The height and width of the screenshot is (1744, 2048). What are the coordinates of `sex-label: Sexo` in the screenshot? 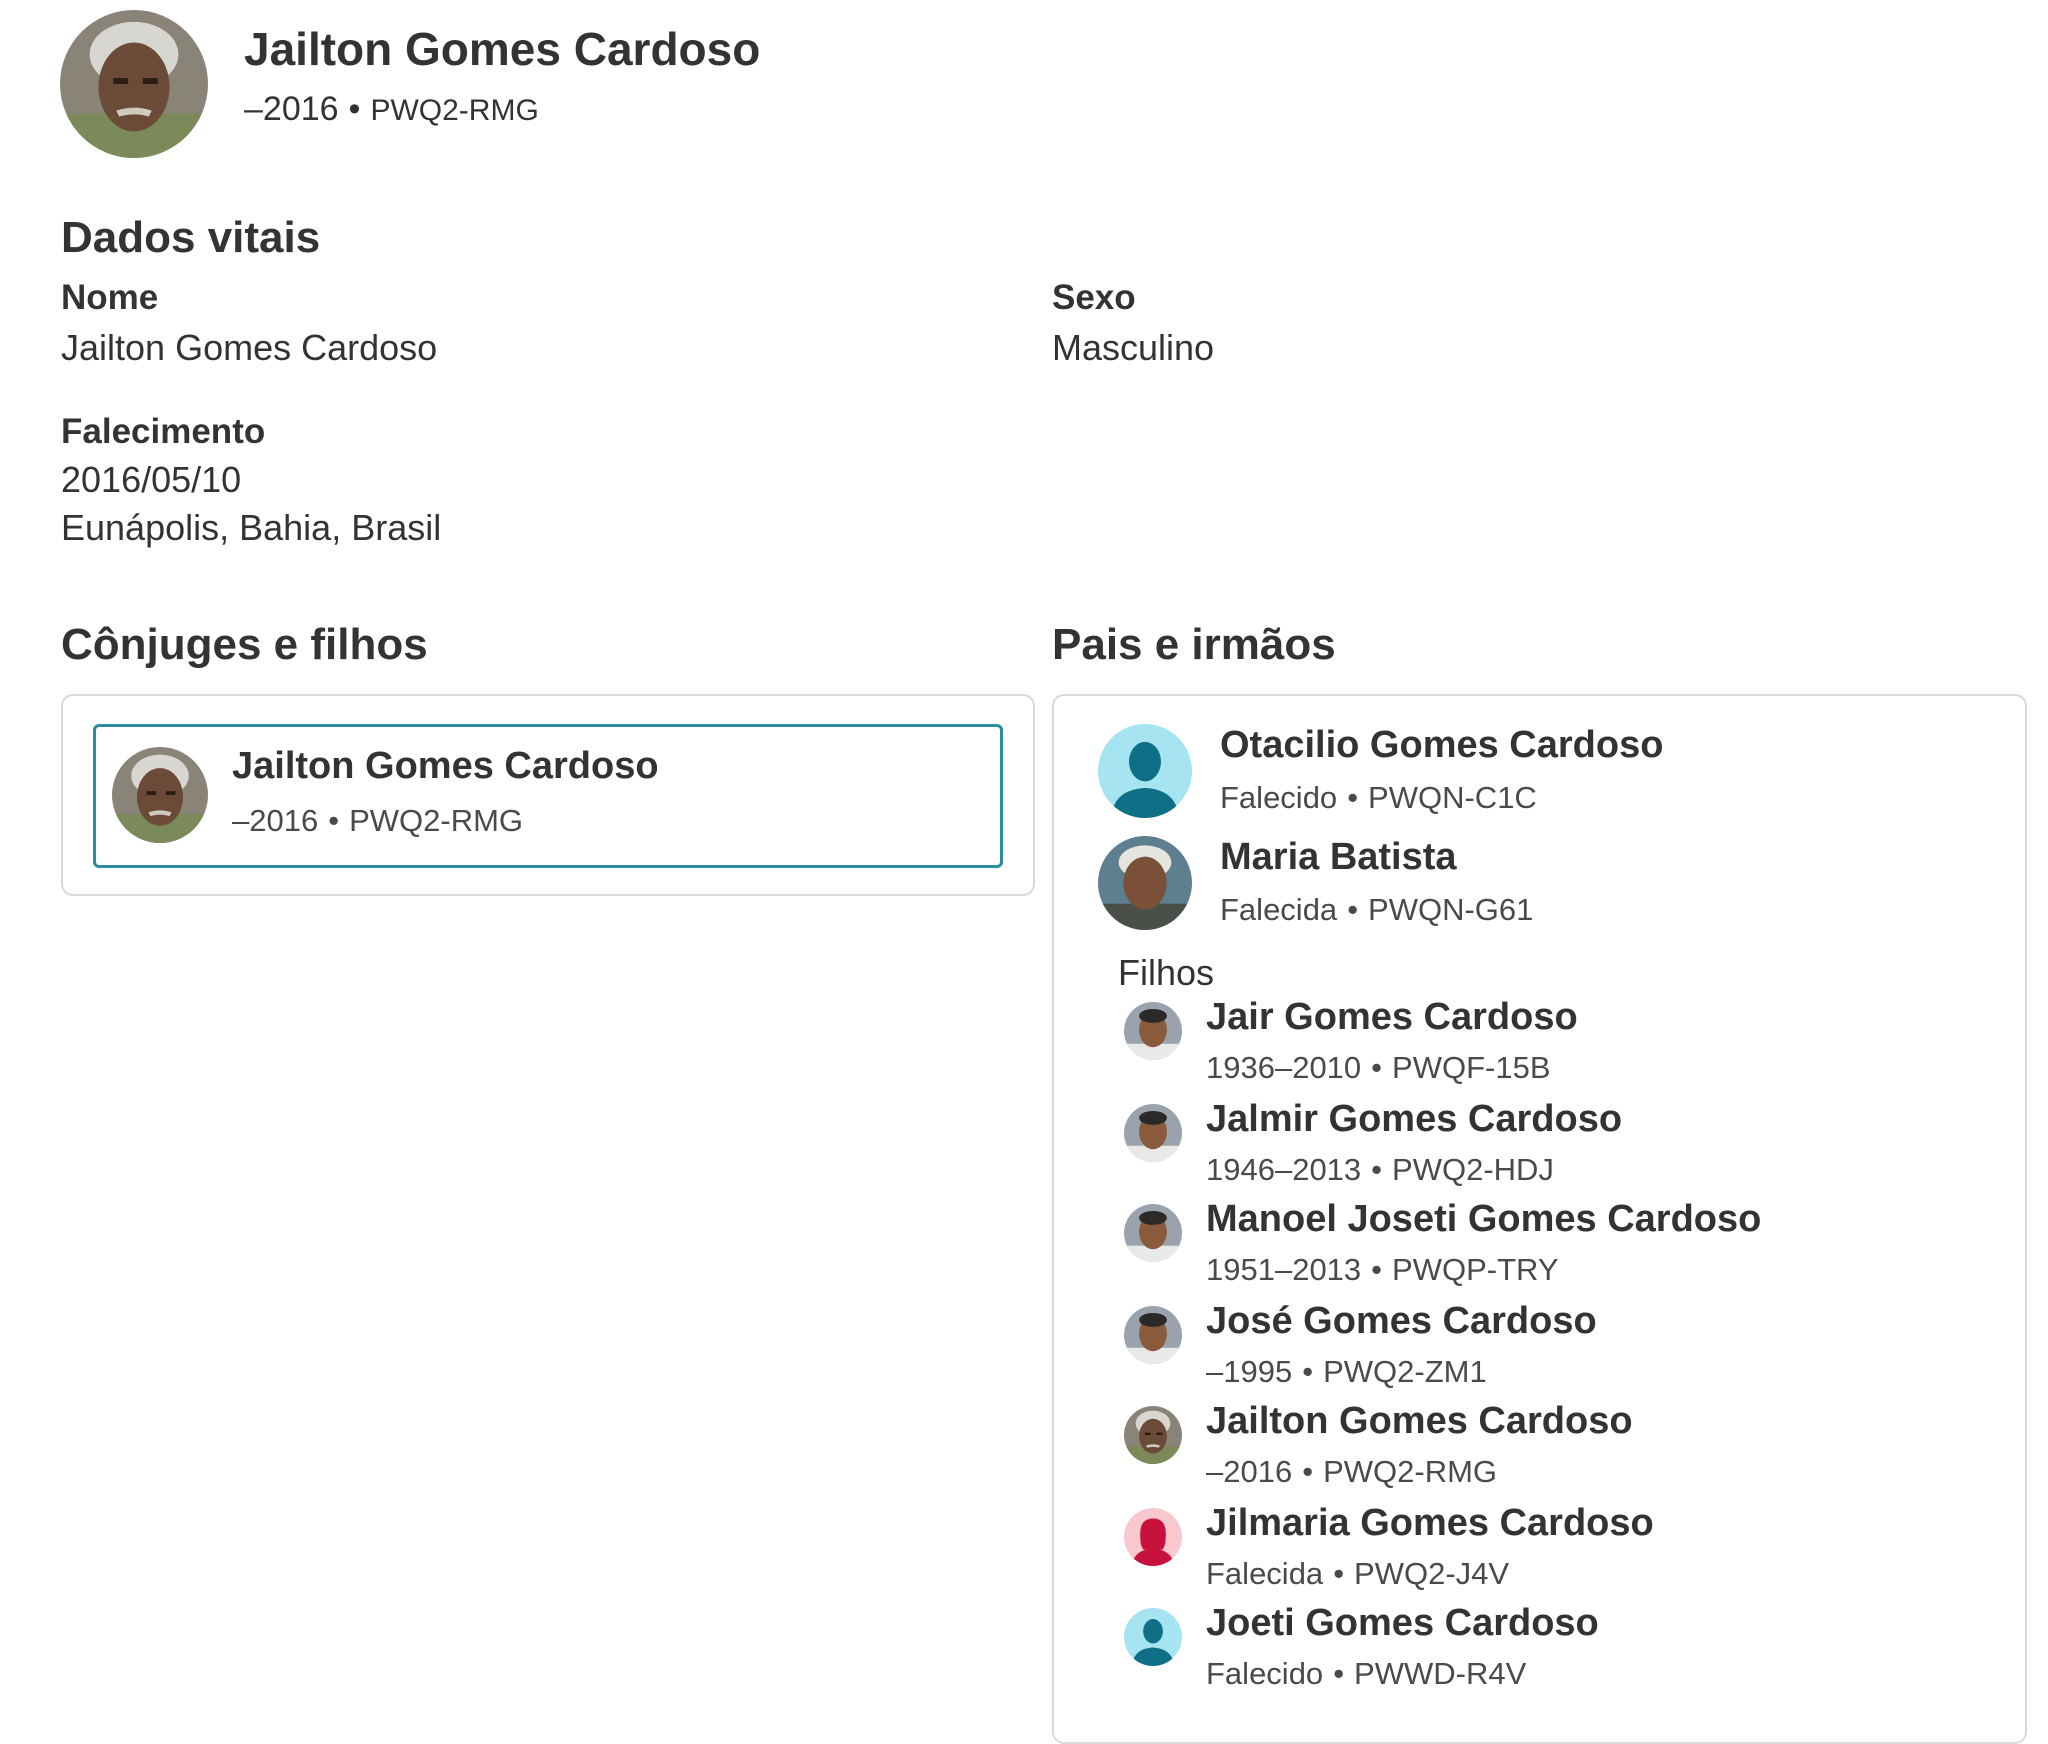 It's located at (1094, 297).